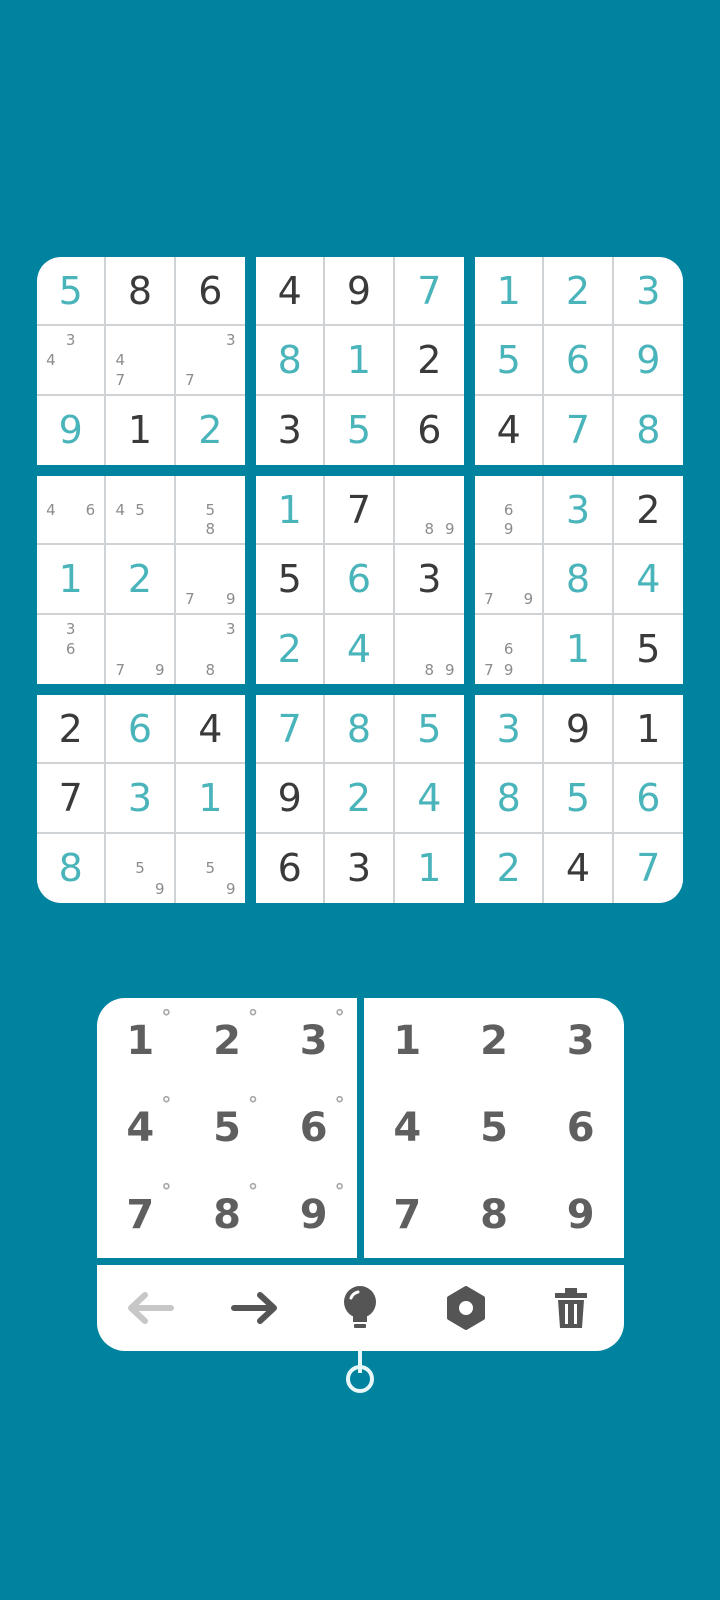 The image size is (720, 1600). What do you see at coordinates (227, 1128) in the screenshot?
I see `pencil-key: 5 °` at bounding box center [227, 1128].